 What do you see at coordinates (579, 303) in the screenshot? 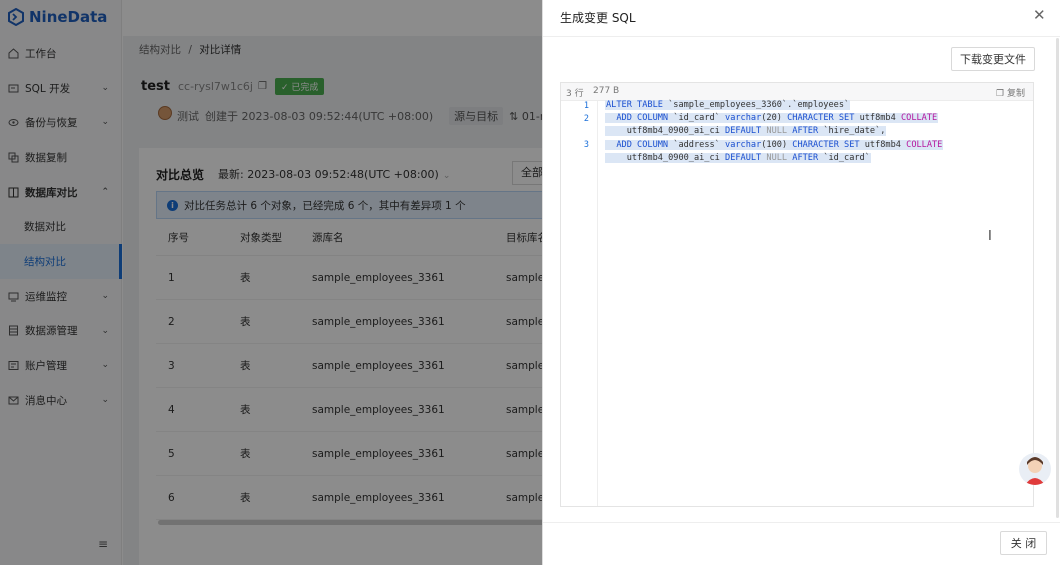
I see `line-gutter: 1 2 3` at bounding box center [579, 303].